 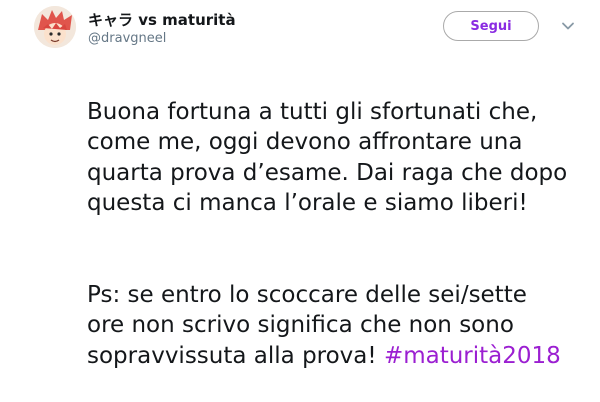 What do you see at coordinates (472, 356) in the screenshot?
I see `hashtag-link: #maturità2018` at bounding box center [472, 356].